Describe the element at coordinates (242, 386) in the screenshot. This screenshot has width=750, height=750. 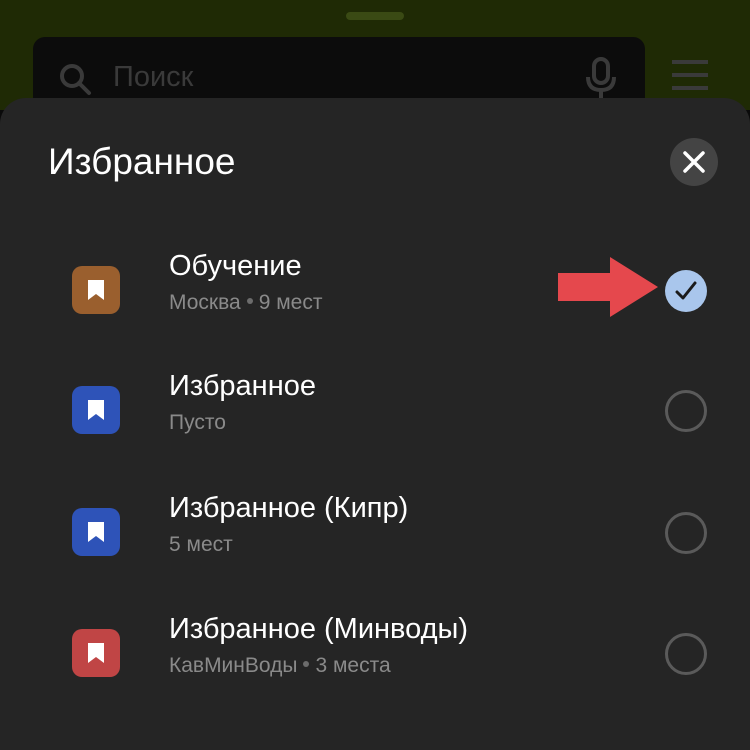
I see `list-item-title: Избранное` at that location.